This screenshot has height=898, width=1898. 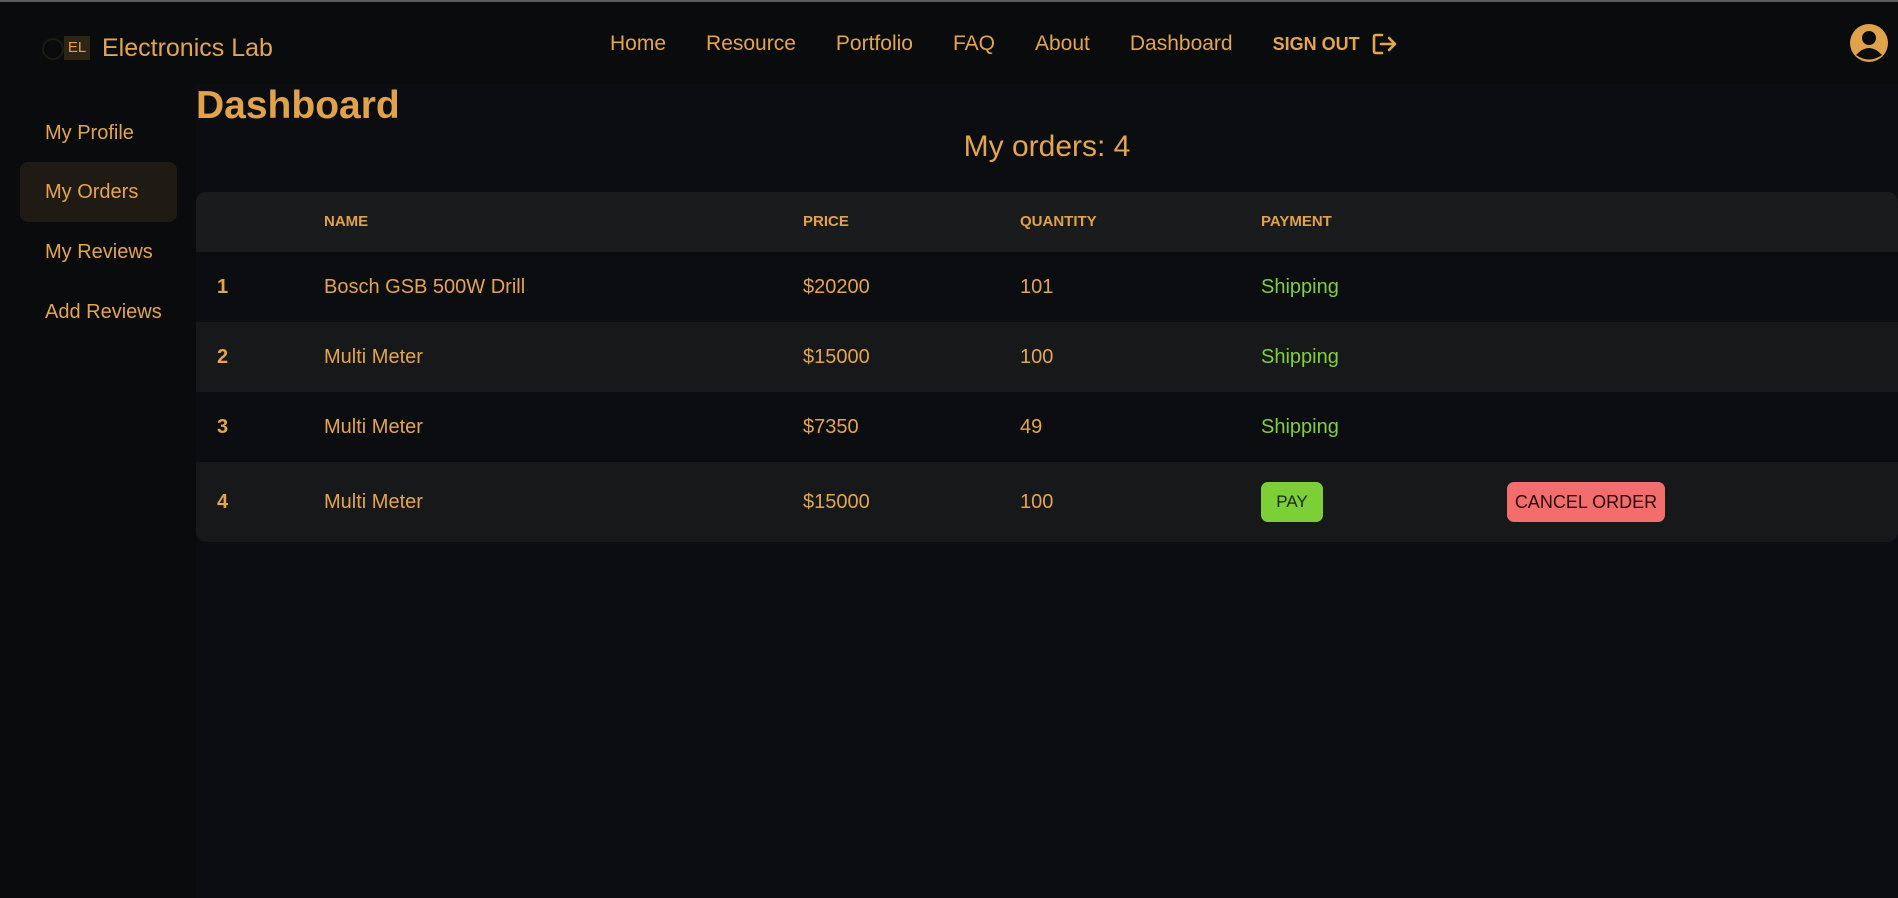 I want to click on logo-ring-icon, so click(x=53, y=48).